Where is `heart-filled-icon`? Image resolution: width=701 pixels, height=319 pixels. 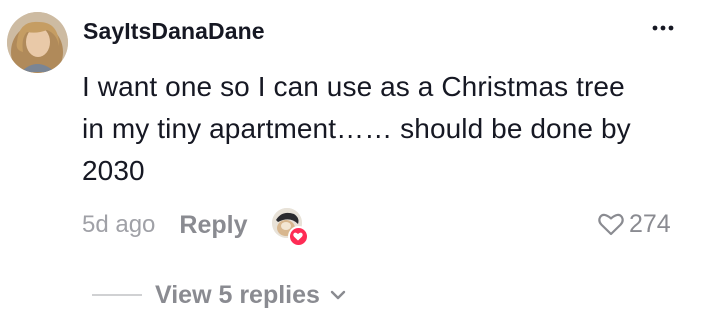
heart-filled-icon is located at coordinates (298, 236).